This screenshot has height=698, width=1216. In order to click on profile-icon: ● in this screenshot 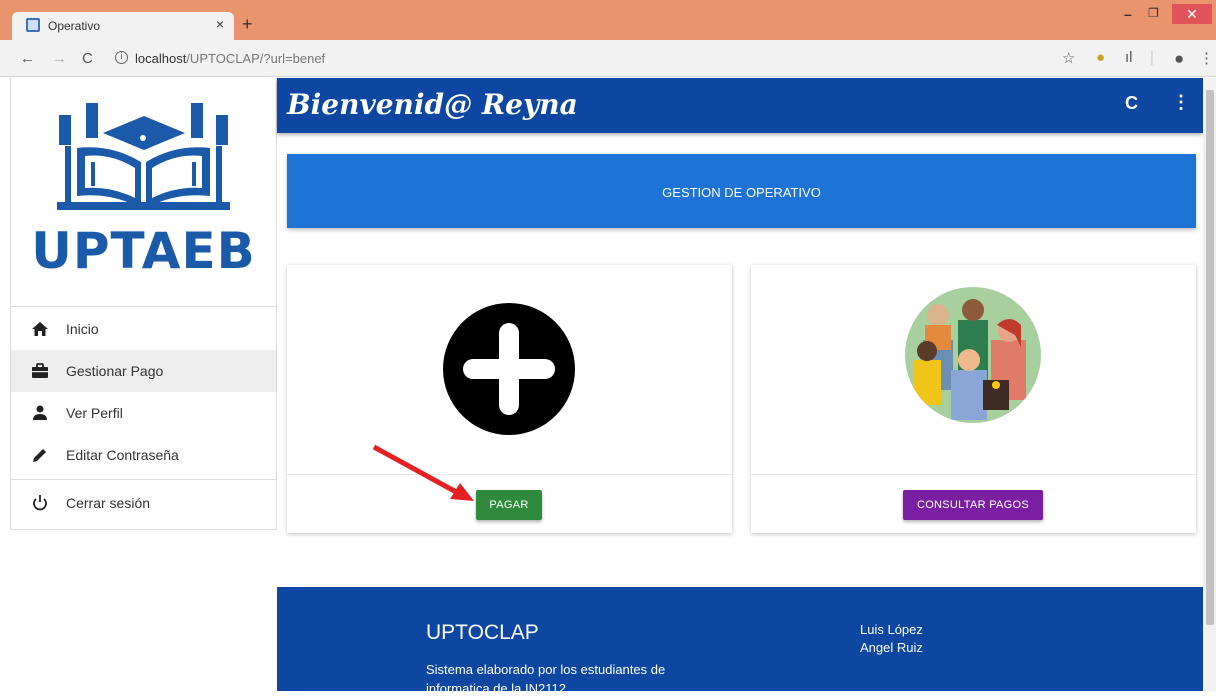, I will do `click(1179, 59)`.